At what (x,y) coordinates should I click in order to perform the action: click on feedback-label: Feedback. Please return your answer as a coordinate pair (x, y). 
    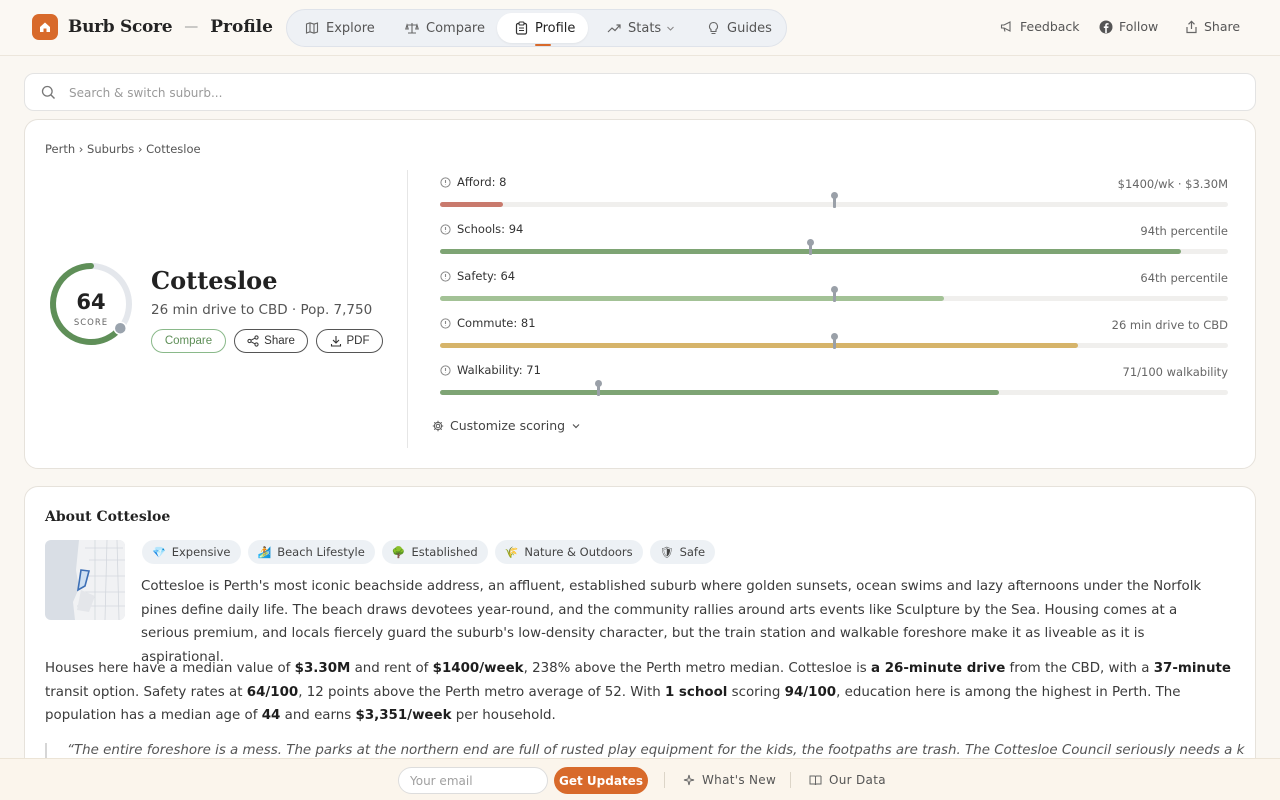
    Looking at the image, I should click on (1050, 26).